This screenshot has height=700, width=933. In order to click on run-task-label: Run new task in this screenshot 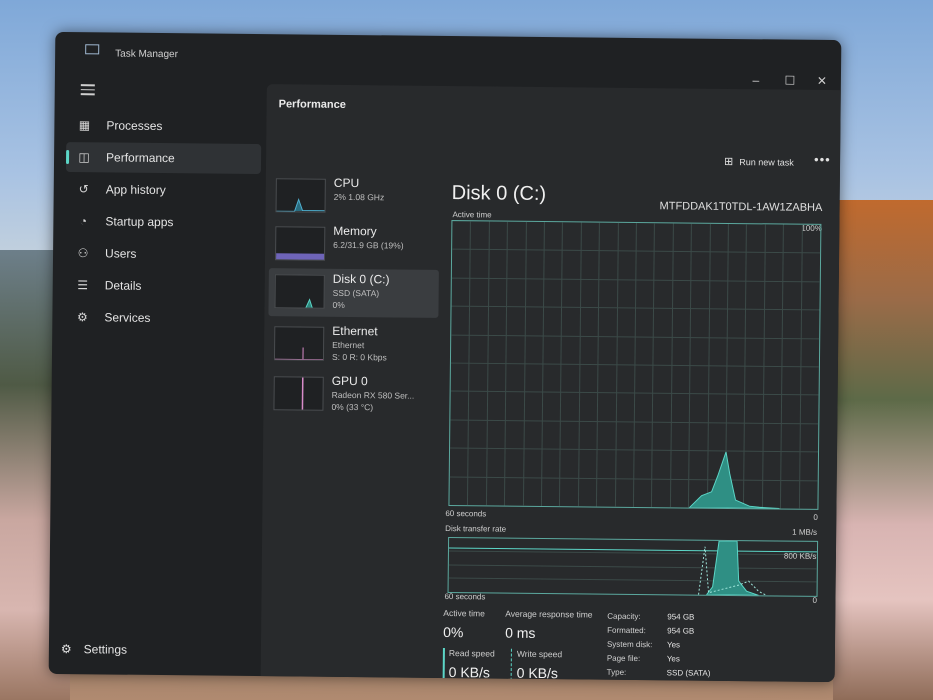, I will do `click(766, 162)`.